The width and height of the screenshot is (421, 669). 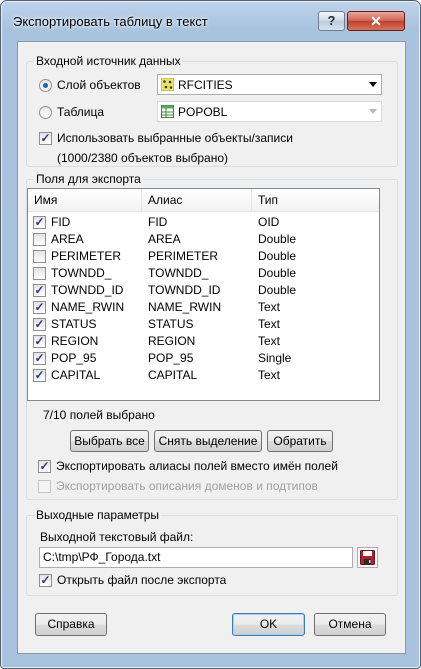 I want to click on table-row: ✓ STATUS STATUS Text, so click(x=203, y=324).